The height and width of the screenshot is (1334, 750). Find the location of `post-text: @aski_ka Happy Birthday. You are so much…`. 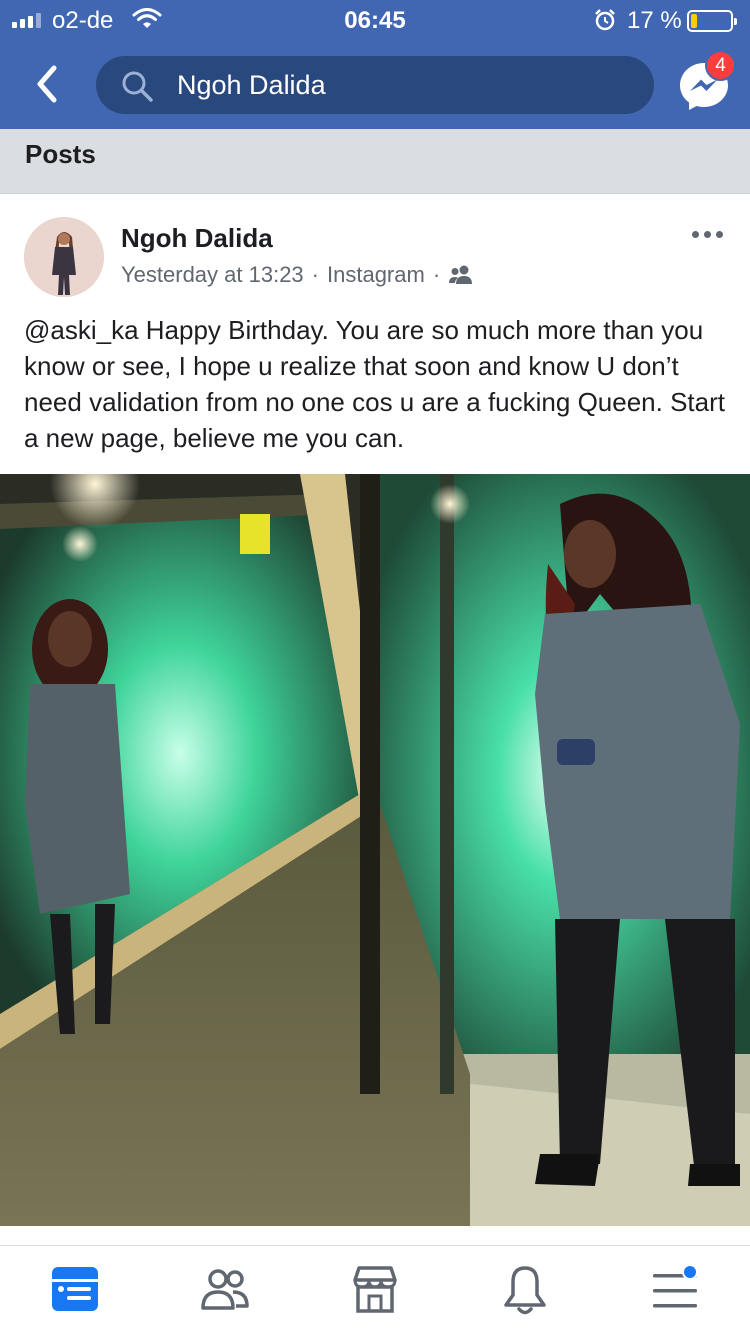

post-text: @aski_ka Happy Birthday. You are so much… is located at coordinates (374, 384).